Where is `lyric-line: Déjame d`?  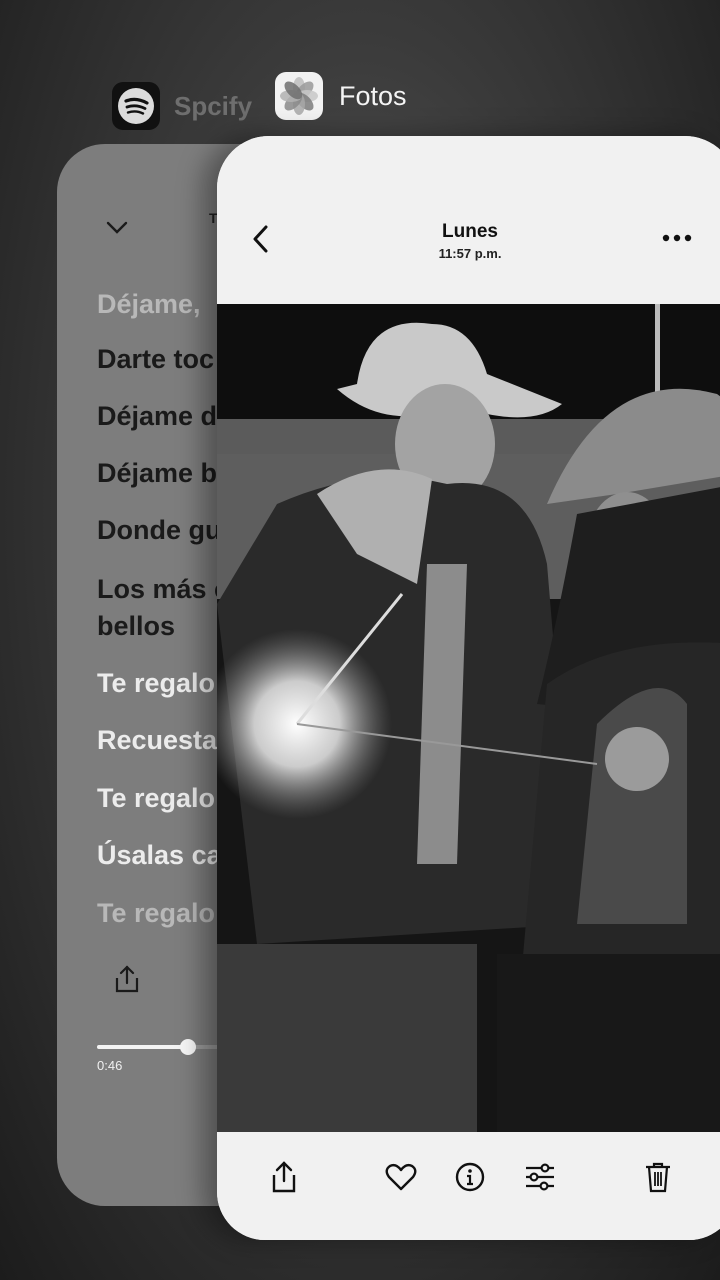 lyric-line: Déjame d is located at coordinates (157, 416).